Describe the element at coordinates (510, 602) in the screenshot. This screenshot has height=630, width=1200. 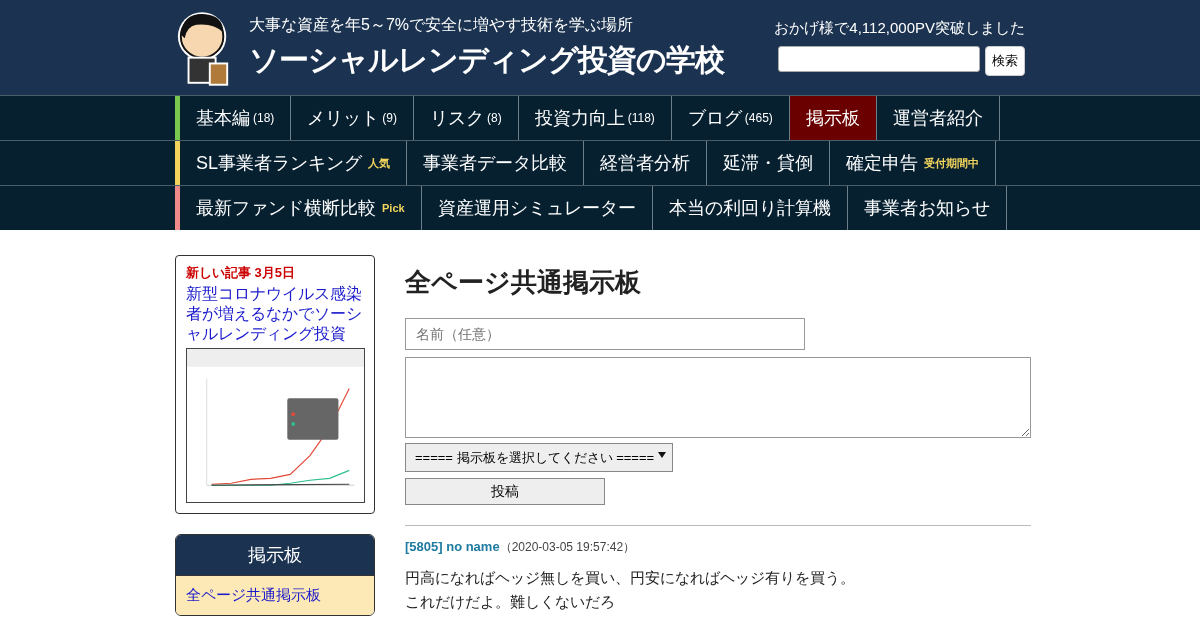
I see `post-text: これだけだよ。難しくないだろ` at that location.